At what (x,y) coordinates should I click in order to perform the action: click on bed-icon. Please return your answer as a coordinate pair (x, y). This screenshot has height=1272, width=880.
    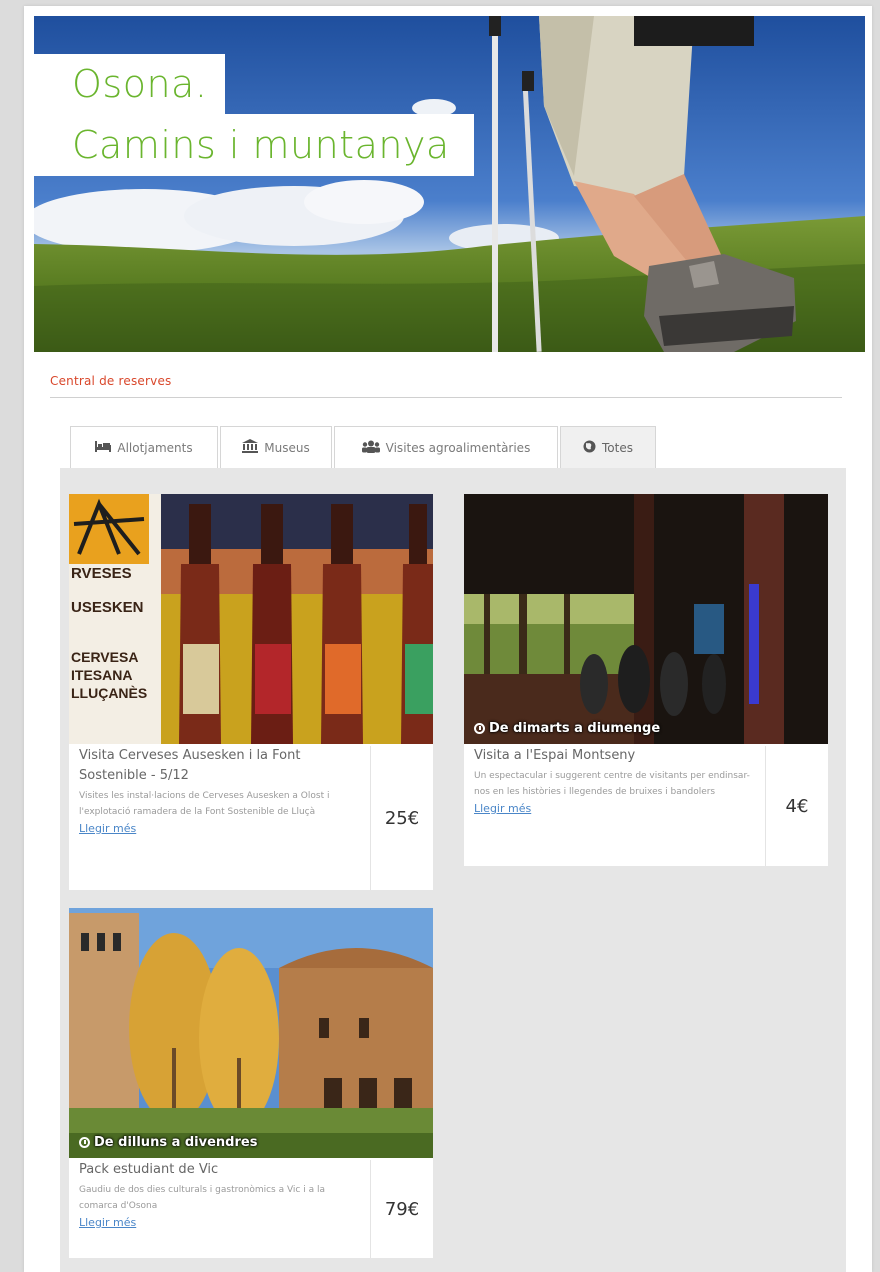
    Looking at the image, I should click on (103, 447).